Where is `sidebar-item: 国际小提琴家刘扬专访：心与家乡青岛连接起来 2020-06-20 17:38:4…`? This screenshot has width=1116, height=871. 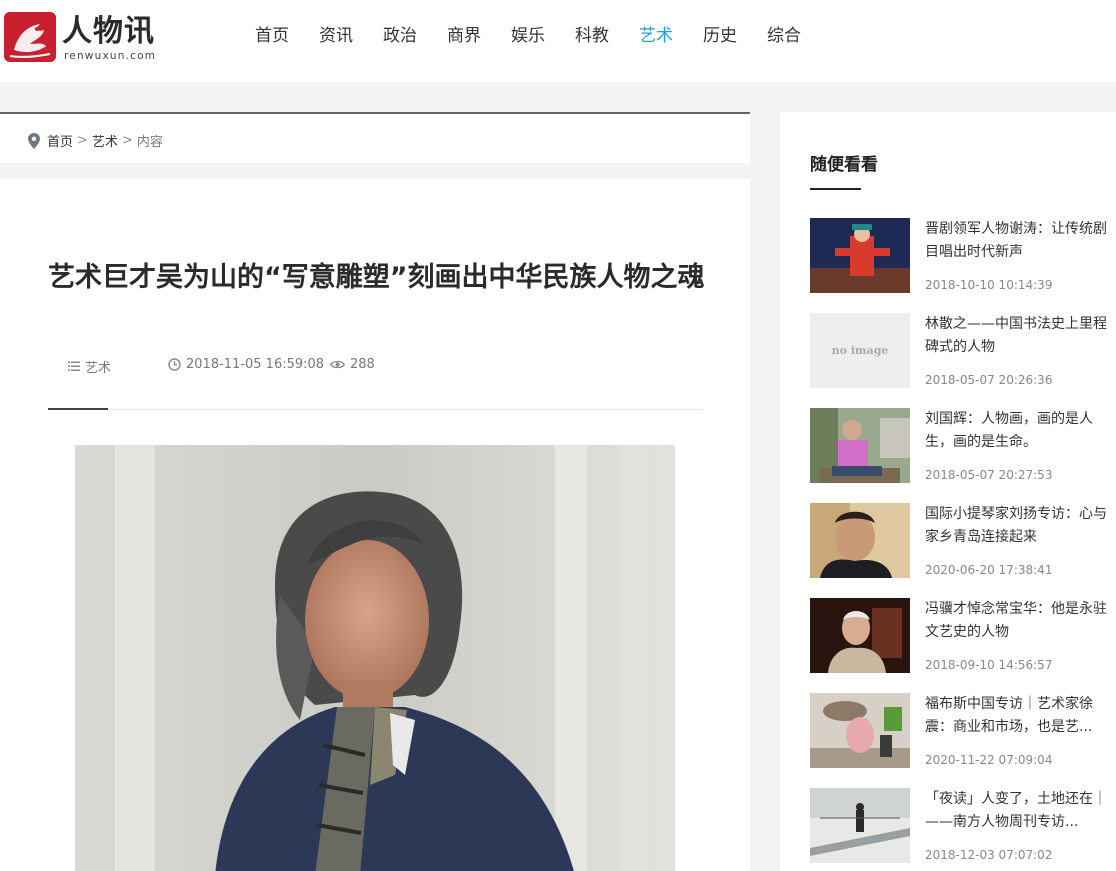
sidebar-item: 国际小提琴家刘扬专访：心与家乡青岛连接起来 2020-06-20 17:38:4… is located at coordinates (963, 541).